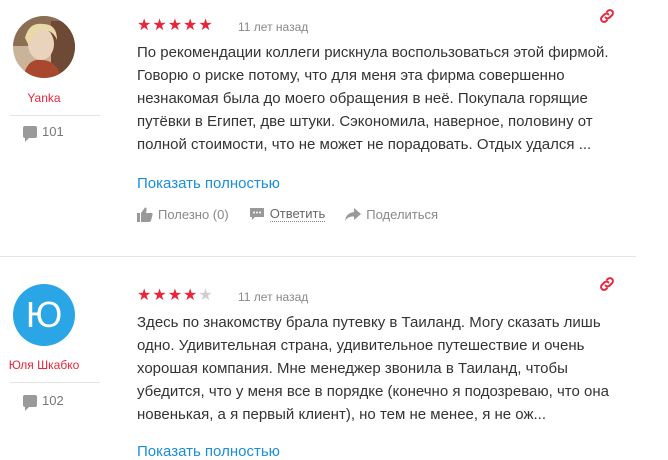  Describe the element at coordinates (53, 400) in the screenshot. I see `review-count-value: 102` at that location.